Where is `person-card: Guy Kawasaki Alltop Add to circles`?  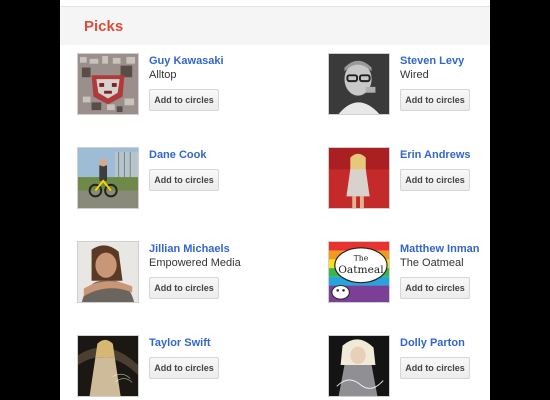 person-card: Guy Kawasaki Alltop Add to circles is located at coordinates (172, 88).